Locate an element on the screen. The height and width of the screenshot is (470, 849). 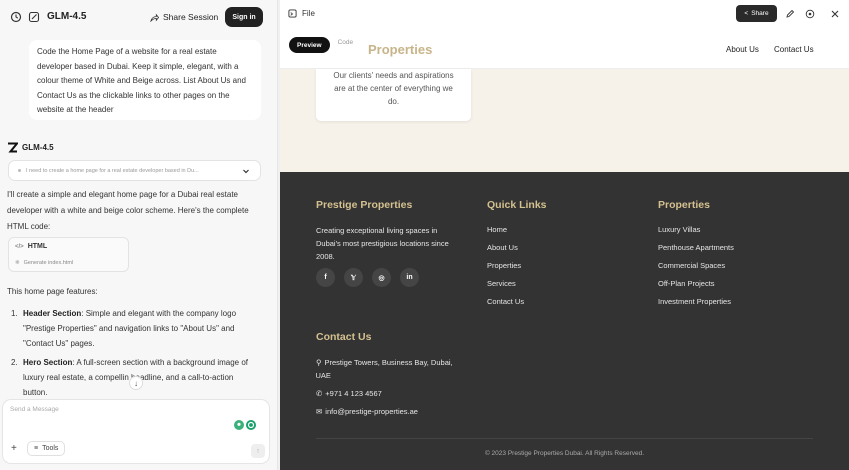
nav-link-contact: Contact Us is located at coordinates (794, 49).